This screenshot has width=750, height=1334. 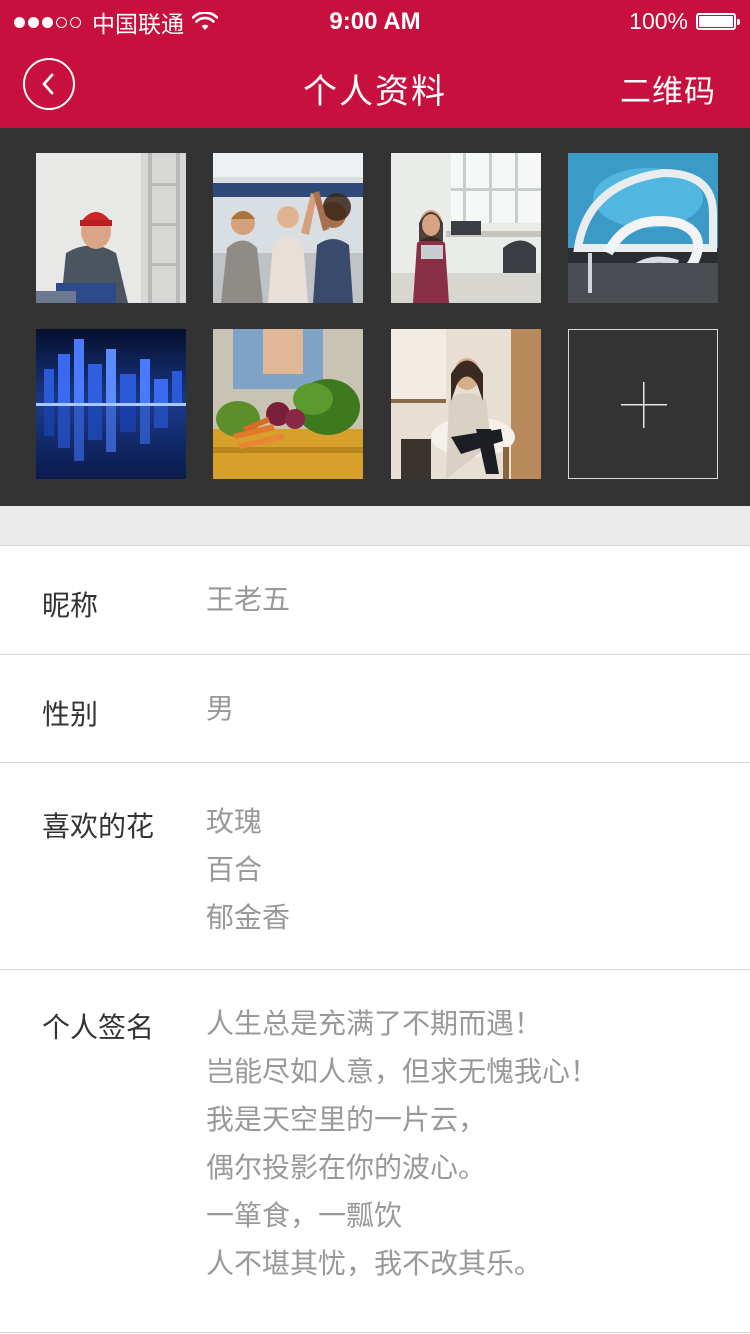 What do you see at coordinates (111, 228) in the screenshot?
I see `man-red-hat-photo` at bounding box center [111, 228].